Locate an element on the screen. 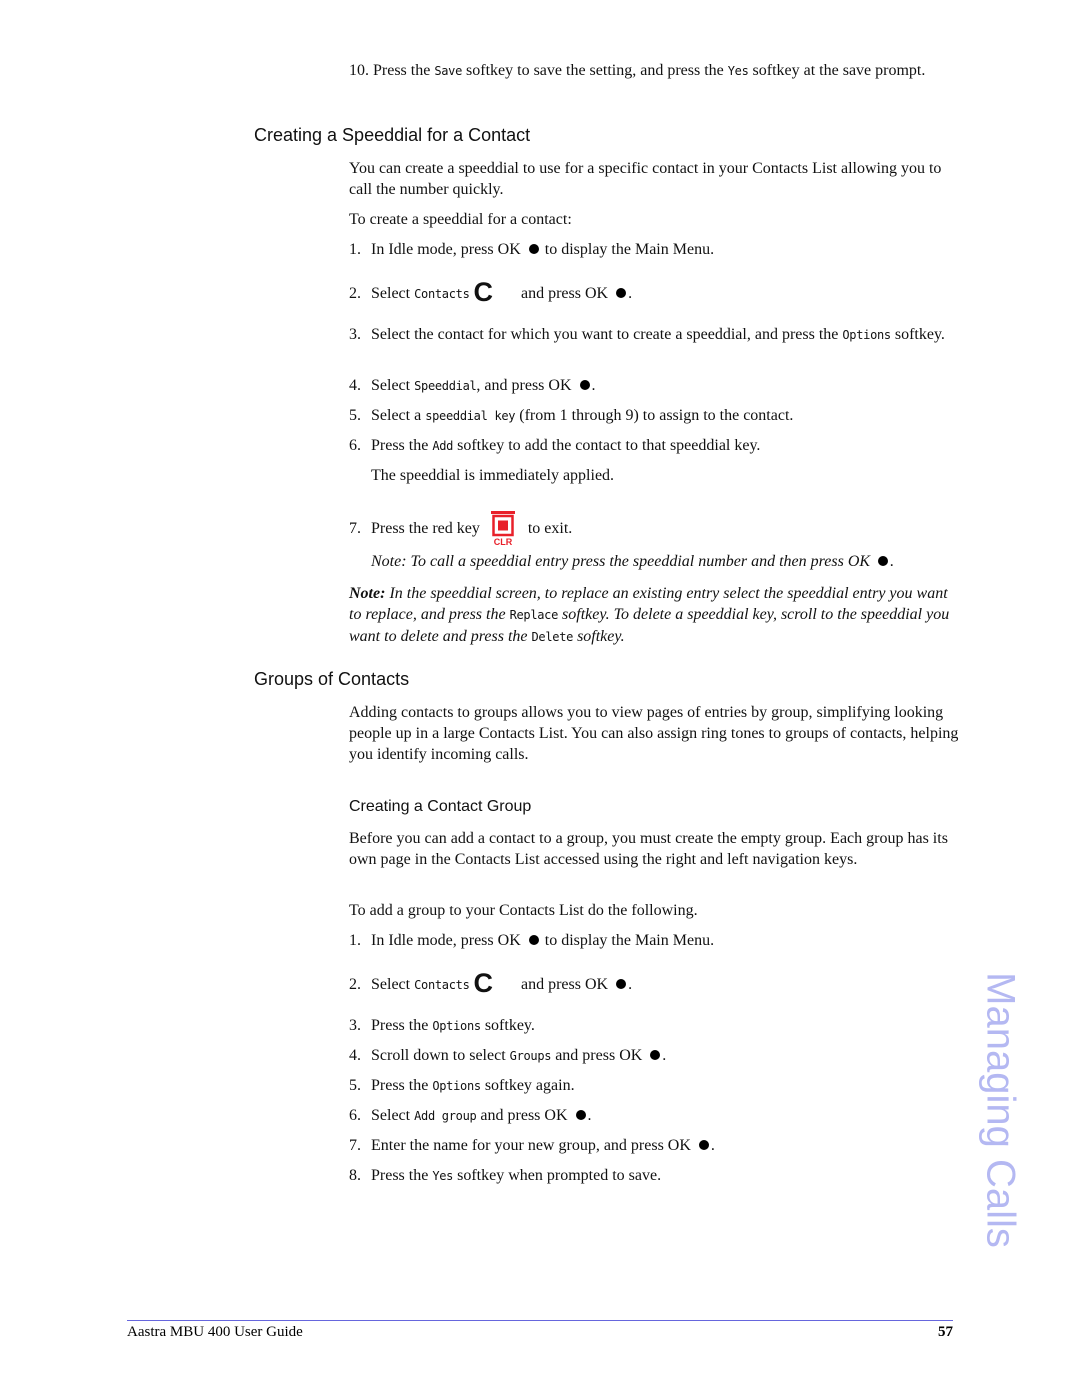 The width and height of the screenshot is (1080, 1397). softkey-add-group: Add group is located at coordinates (445, 1116).